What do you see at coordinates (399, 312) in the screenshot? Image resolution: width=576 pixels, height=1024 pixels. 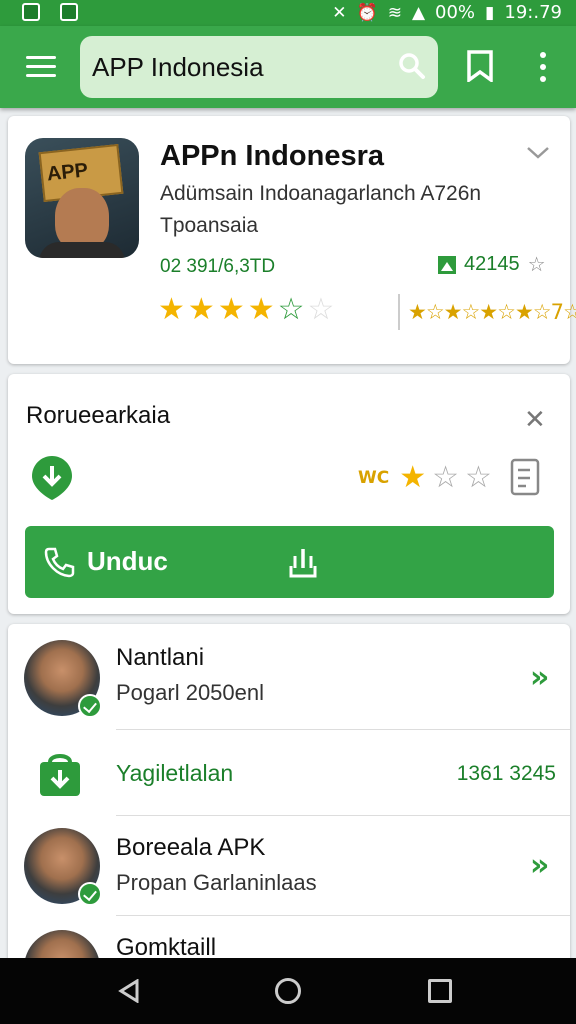 I see `divider` at bounding box center [399, 312].